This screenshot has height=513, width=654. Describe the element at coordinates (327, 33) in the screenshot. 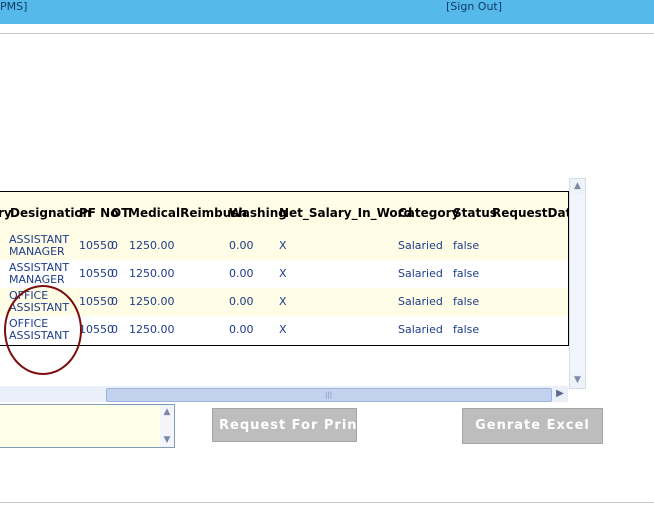

I see `header-divider` at that location.